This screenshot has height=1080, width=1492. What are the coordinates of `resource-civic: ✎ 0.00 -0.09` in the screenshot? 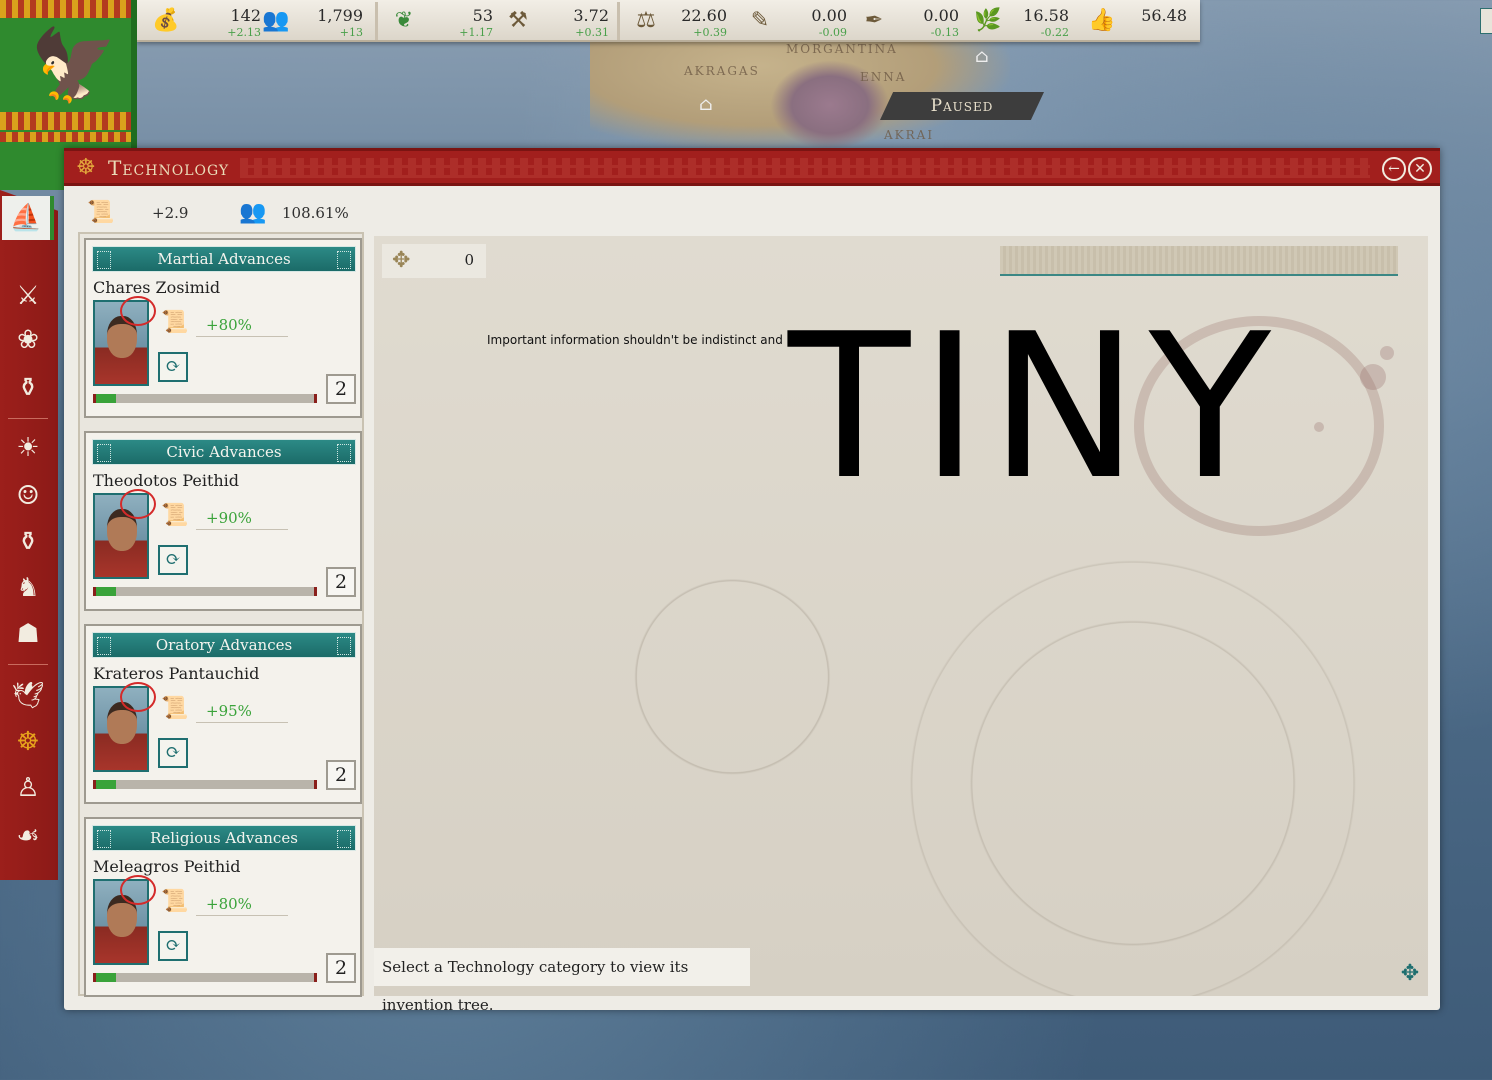 It's located at (800, 21).